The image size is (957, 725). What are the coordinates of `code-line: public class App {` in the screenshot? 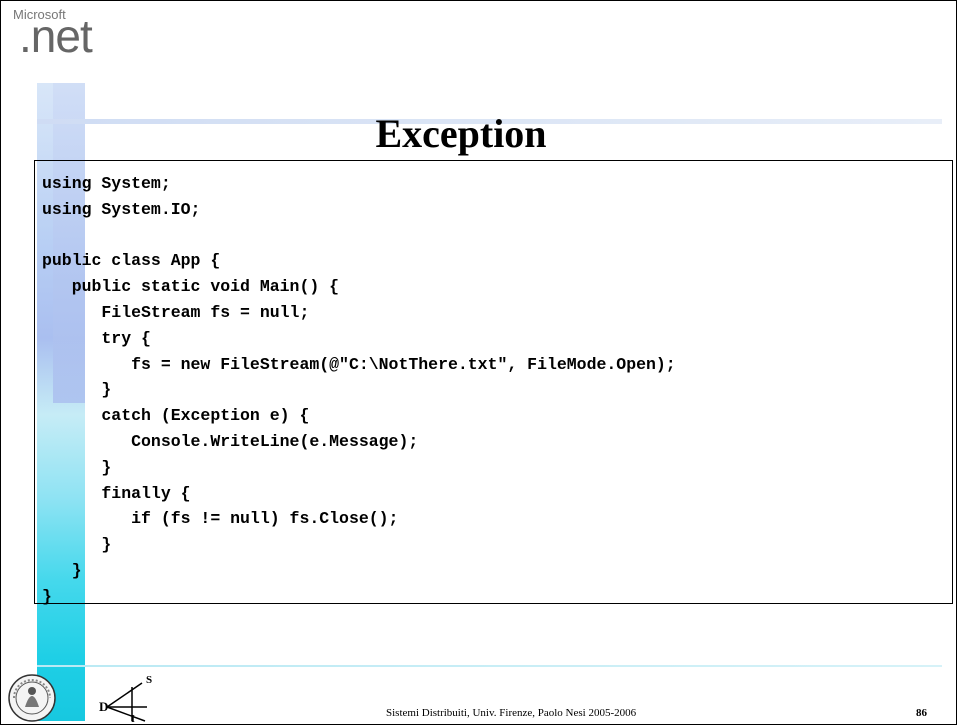 It's located at (131, 261).